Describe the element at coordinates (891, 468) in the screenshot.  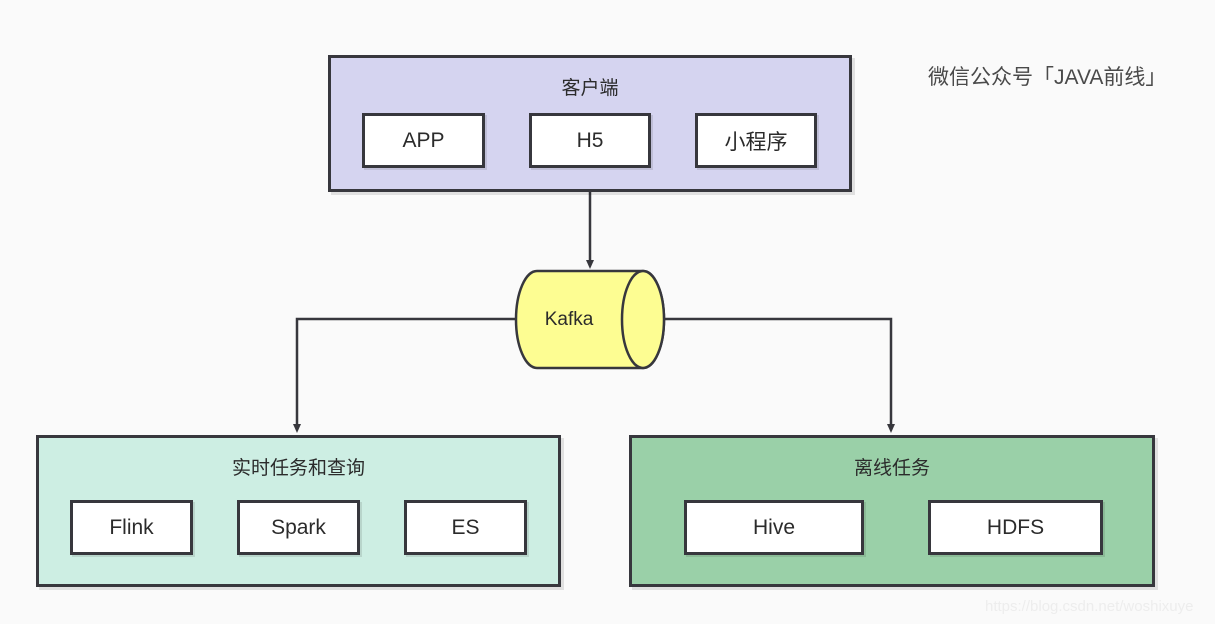
I see `group-title-offline: 离线任务` at that location.